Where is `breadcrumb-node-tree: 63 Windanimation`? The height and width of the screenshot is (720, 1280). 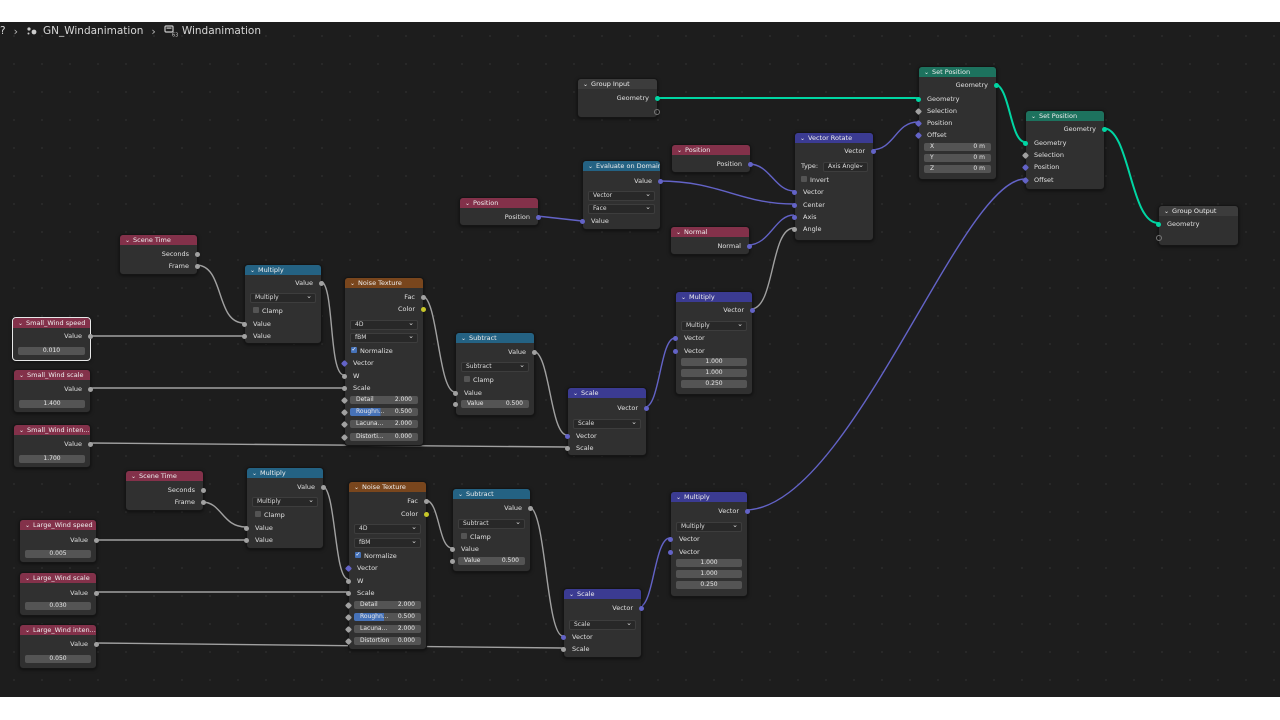
breadcrumb-node-tree: 63 Windanimation is located at coordinates (212, 31).